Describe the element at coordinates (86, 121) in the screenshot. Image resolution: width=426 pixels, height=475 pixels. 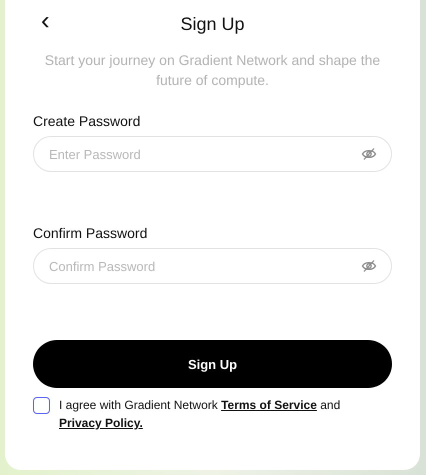
I see `field-label: Create Password` at that location.